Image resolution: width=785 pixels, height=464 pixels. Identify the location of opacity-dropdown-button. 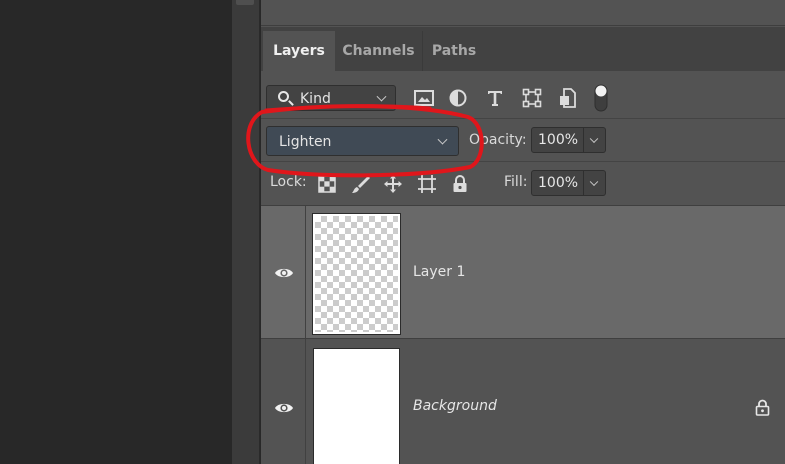
(595, 140).